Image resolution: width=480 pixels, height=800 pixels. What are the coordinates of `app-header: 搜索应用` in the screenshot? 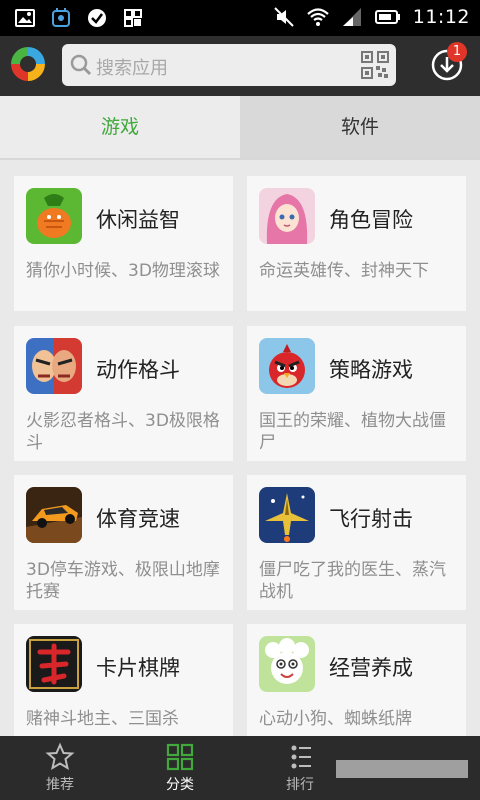 It's located at (240, 66).